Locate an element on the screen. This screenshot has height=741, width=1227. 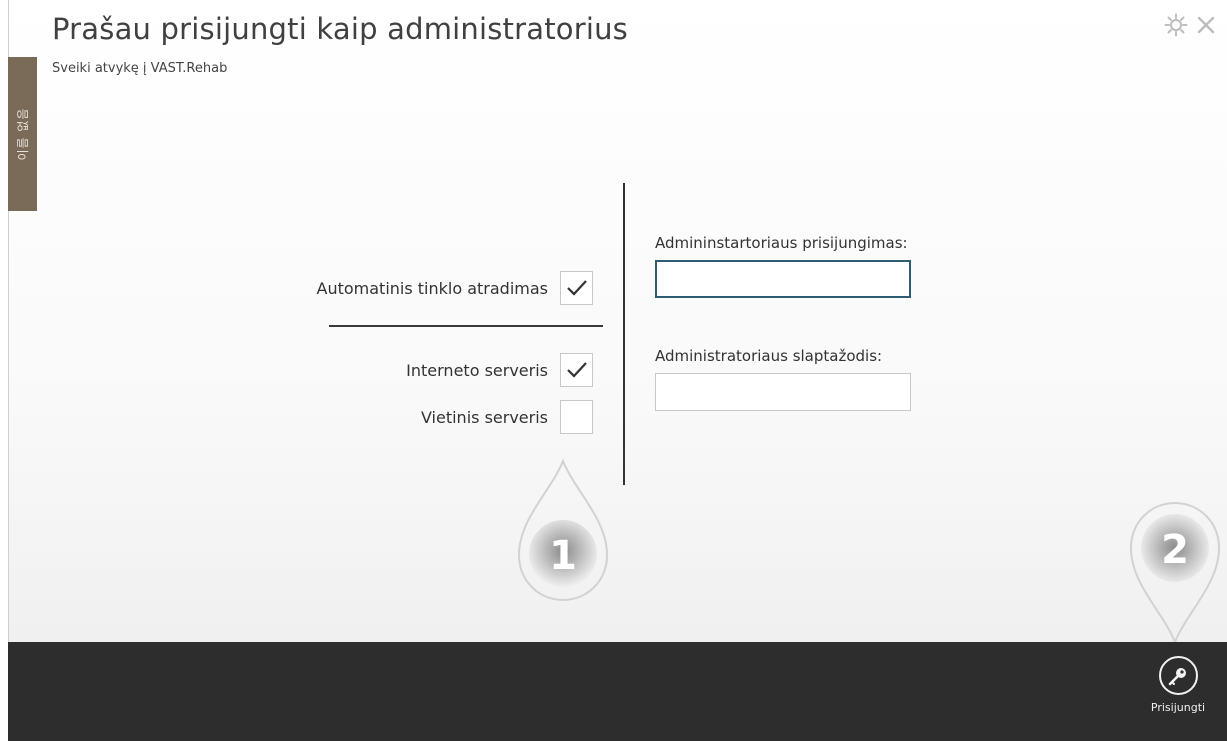
login-circle is located at coordinates (1178, 675).